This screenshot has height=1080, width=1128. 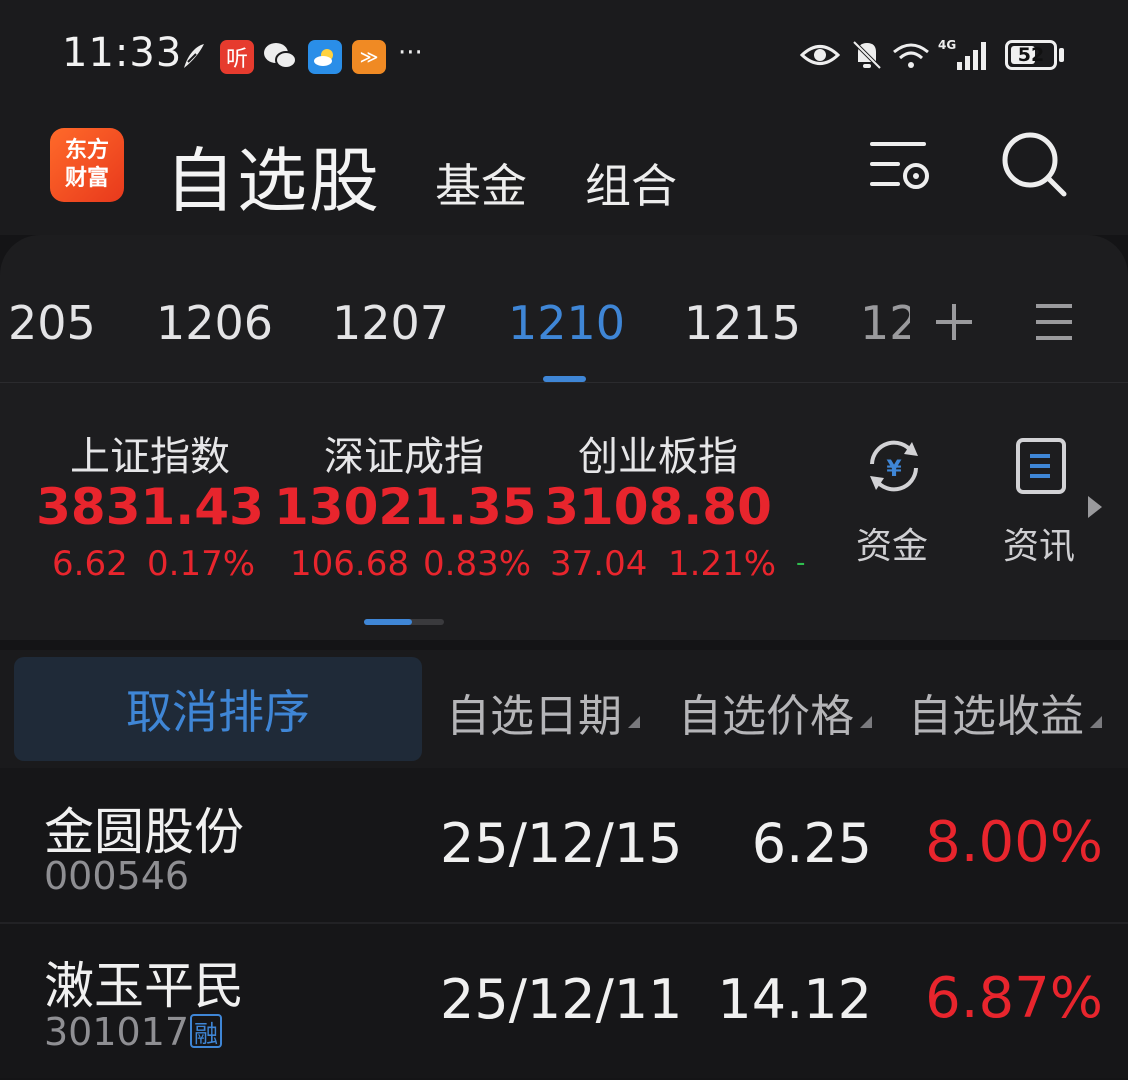 What do you see at coordinates (90, 564) in the screenshot?
I see `index-change: 6.62` at bounding box center [90, 564].